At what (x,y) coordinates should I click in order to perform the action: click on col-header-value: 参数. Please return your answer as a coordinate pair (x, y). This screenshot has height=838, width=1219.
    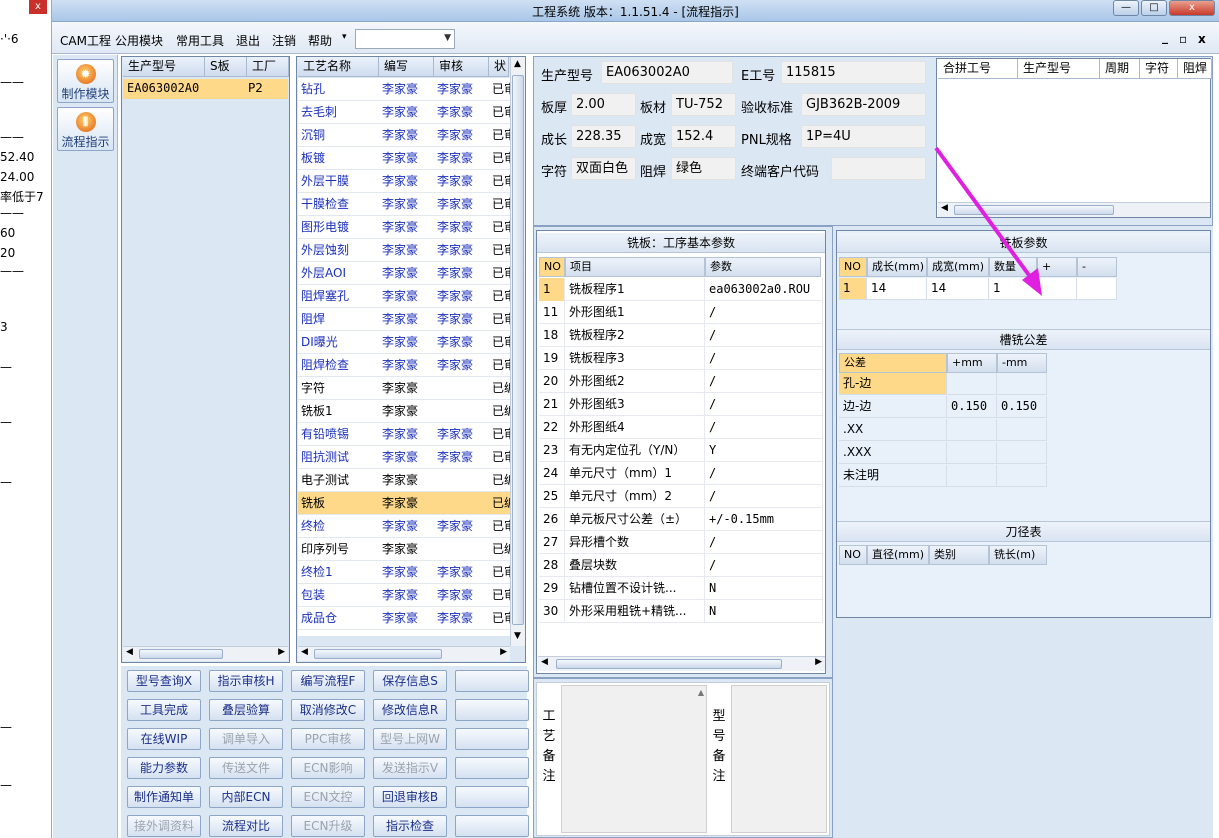
    Looking at the image, I should click on (763, 267).